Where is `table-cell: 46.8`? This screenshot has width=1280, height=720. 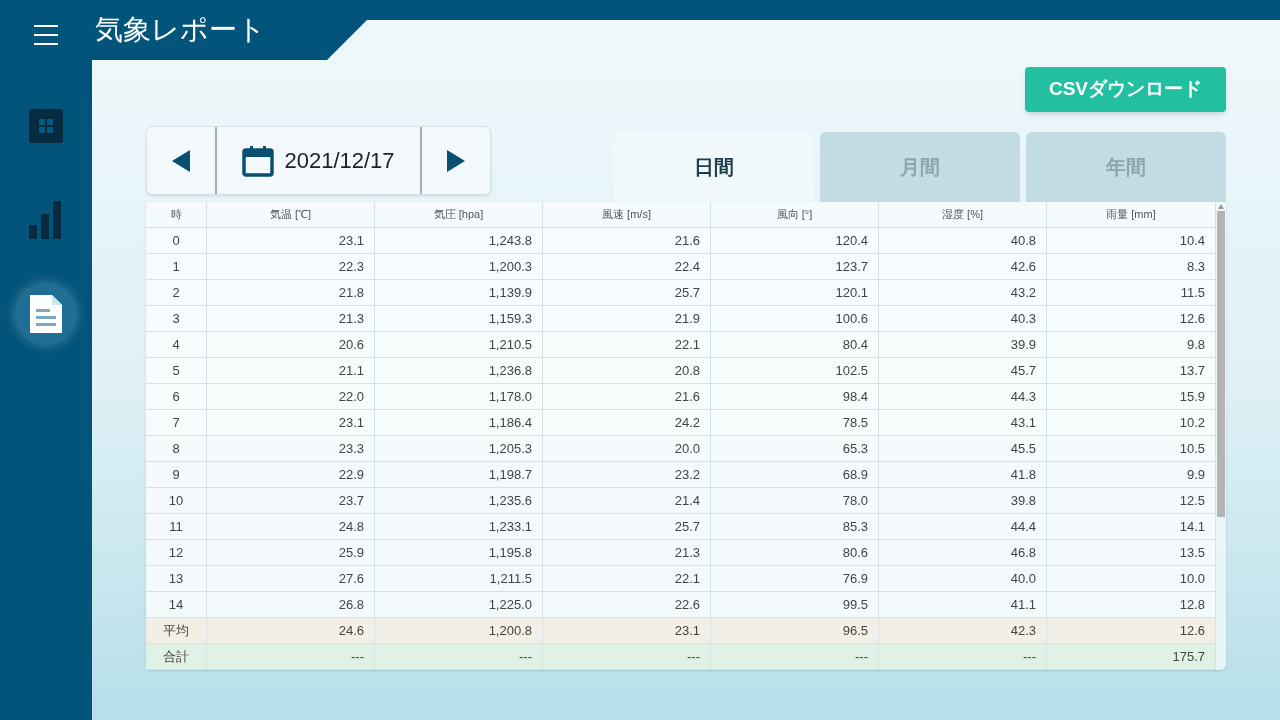
table-cell: 46.8 is located at coordinates (963, 552).